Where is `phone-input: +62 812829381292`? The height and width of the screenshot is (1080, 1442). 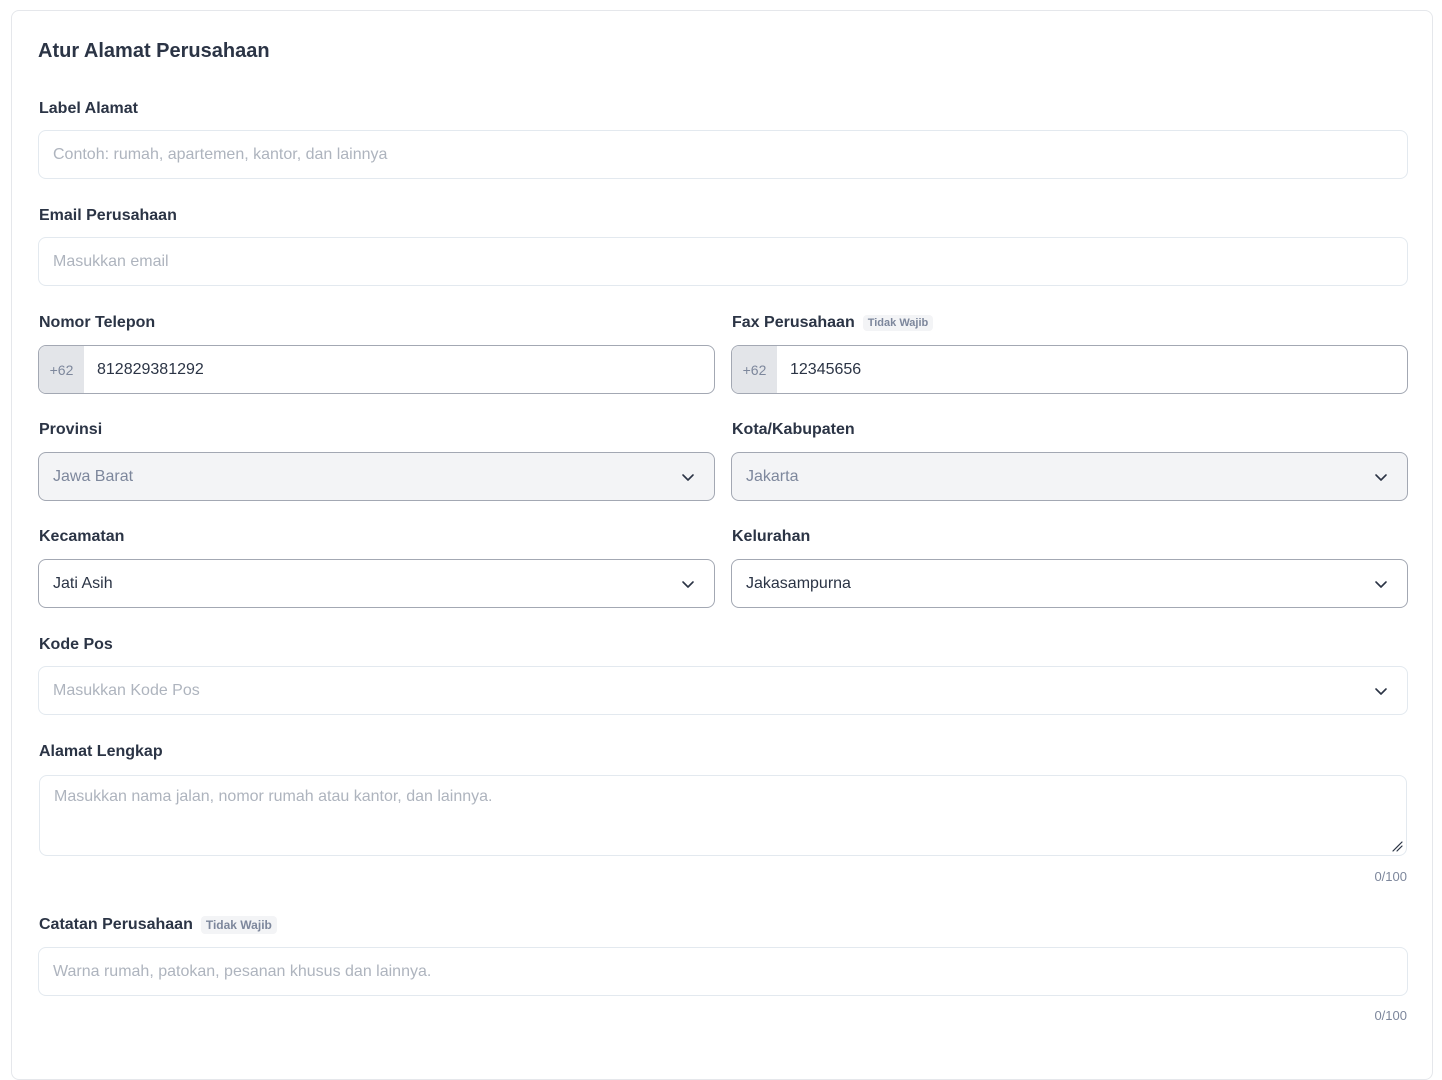 phone-input: +62 812829381292 is located at coordinates (376, 369).